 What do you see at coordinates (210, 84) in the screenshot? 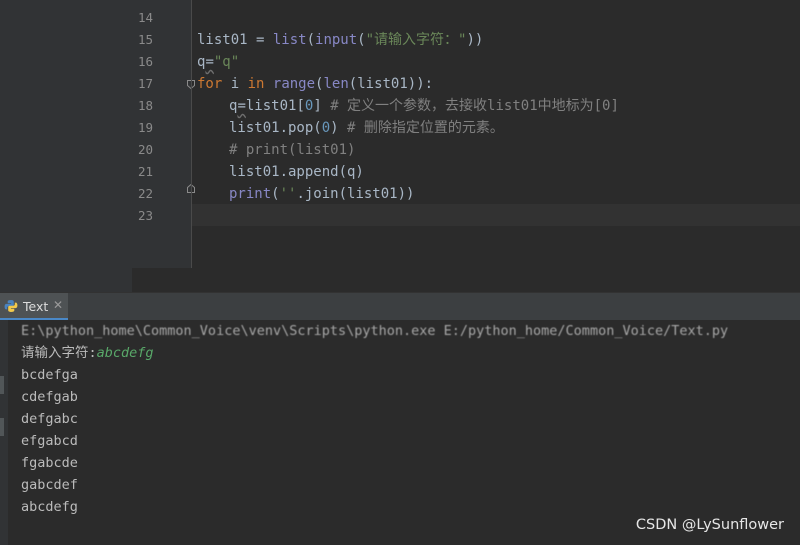
I see `code-token: for` at bounding box center [210, 84].